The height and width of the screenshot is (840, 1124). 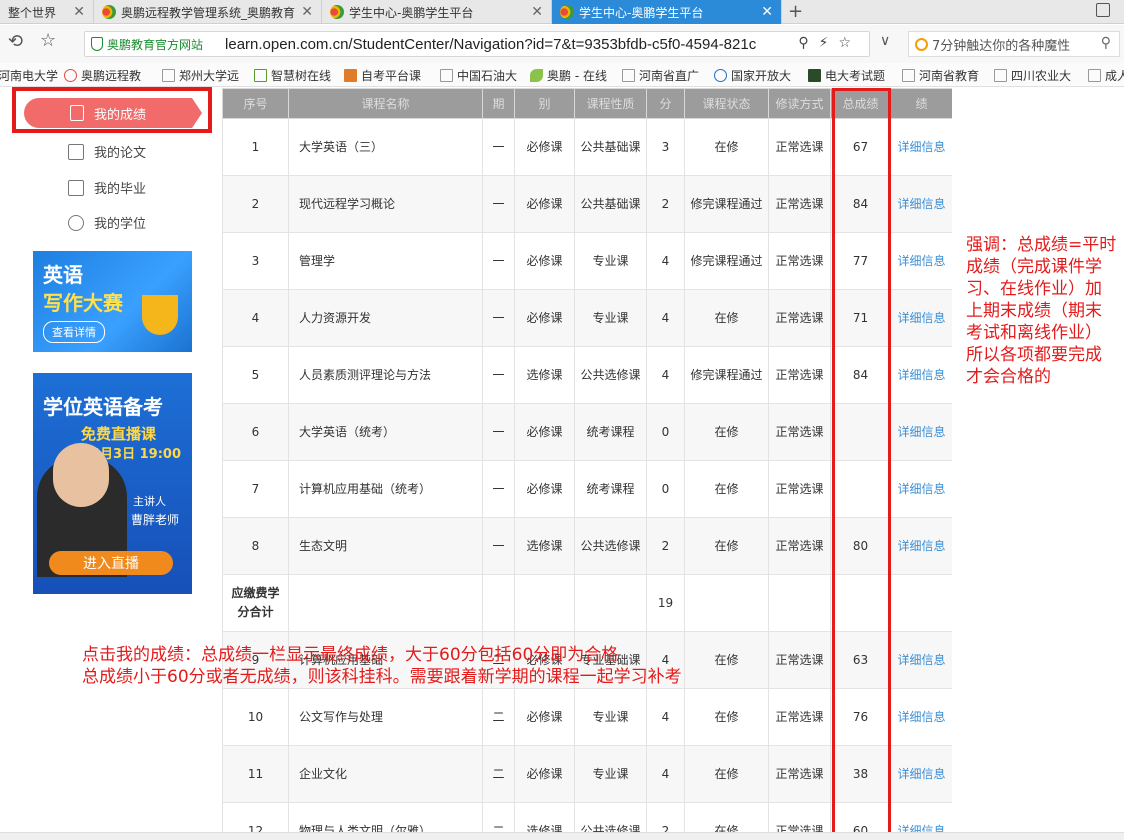 What do you see at coordinates (382, 75) in the screenshot?
I see `bookmark-item: 自考平台课` at bounding box center [382, 75].